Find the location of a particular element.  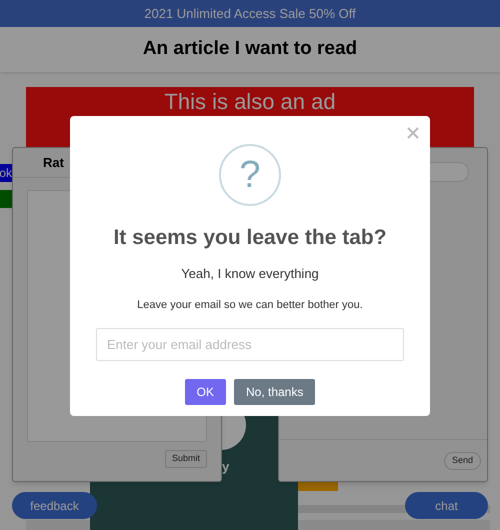

side-tab: ok is located at coordinates (6, 173).